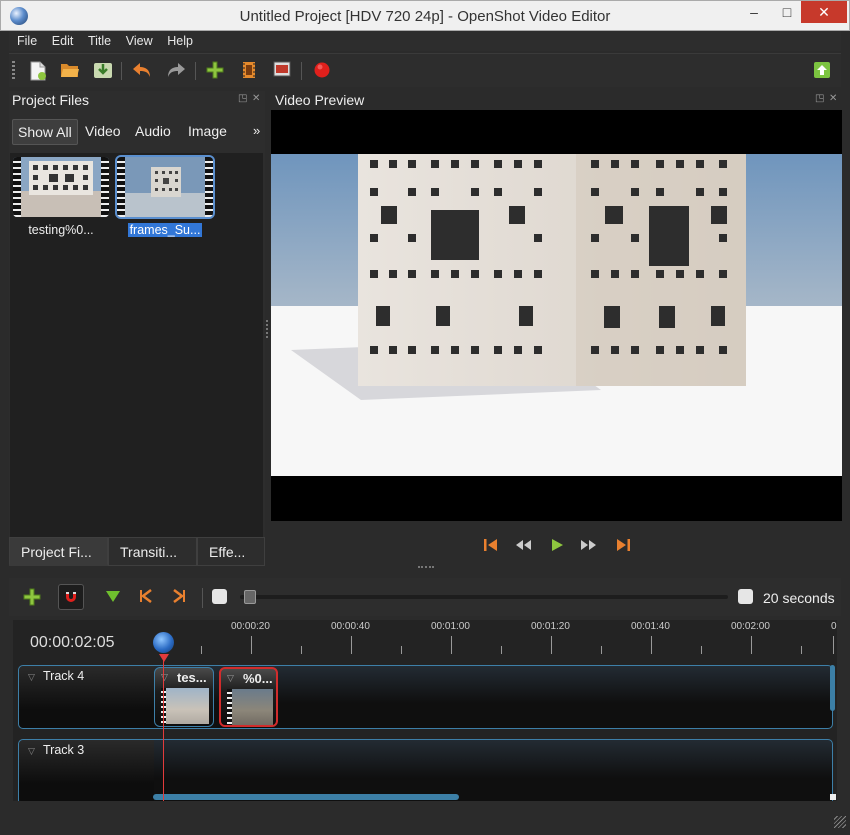 The height and width of the screenshot is (835, 850). Describe the element at coordinates (799, 598) in the screenshot. I see `zoom-label: 20 seconds` at that location.